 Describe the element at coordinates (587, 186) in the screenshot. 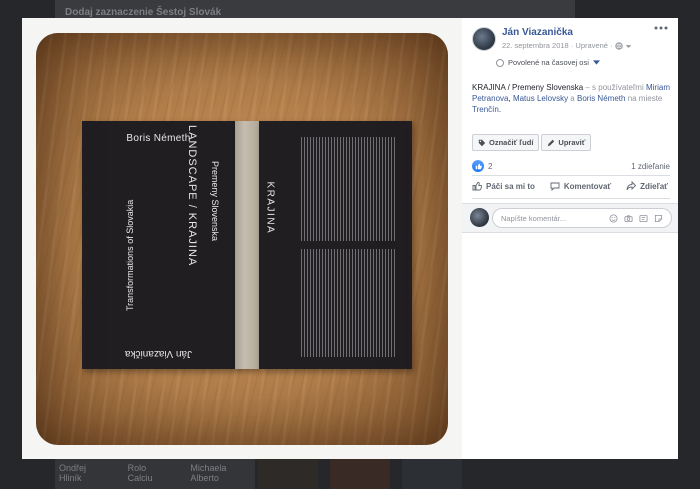

I see `comment-label: Komentovať` at that location.